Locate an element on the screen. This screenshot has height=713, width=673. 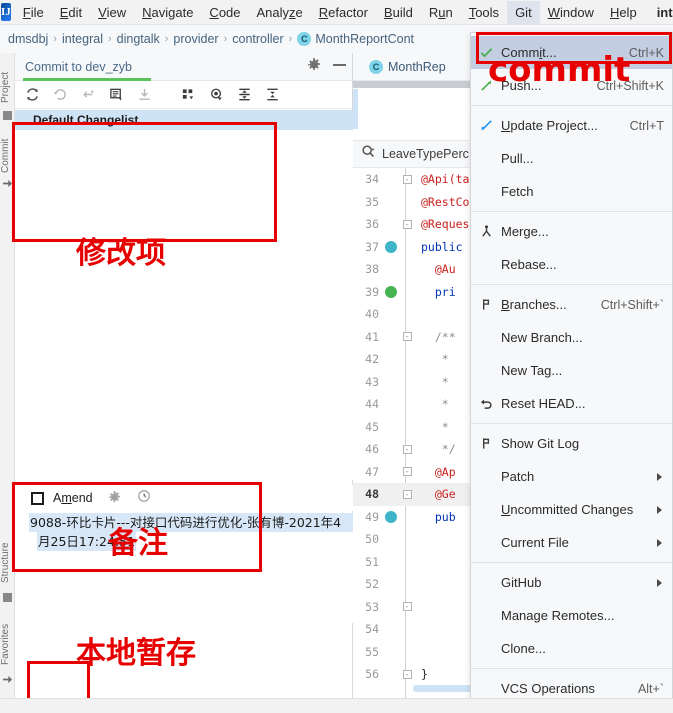
menu-separator is located at coordinates (571, 423).